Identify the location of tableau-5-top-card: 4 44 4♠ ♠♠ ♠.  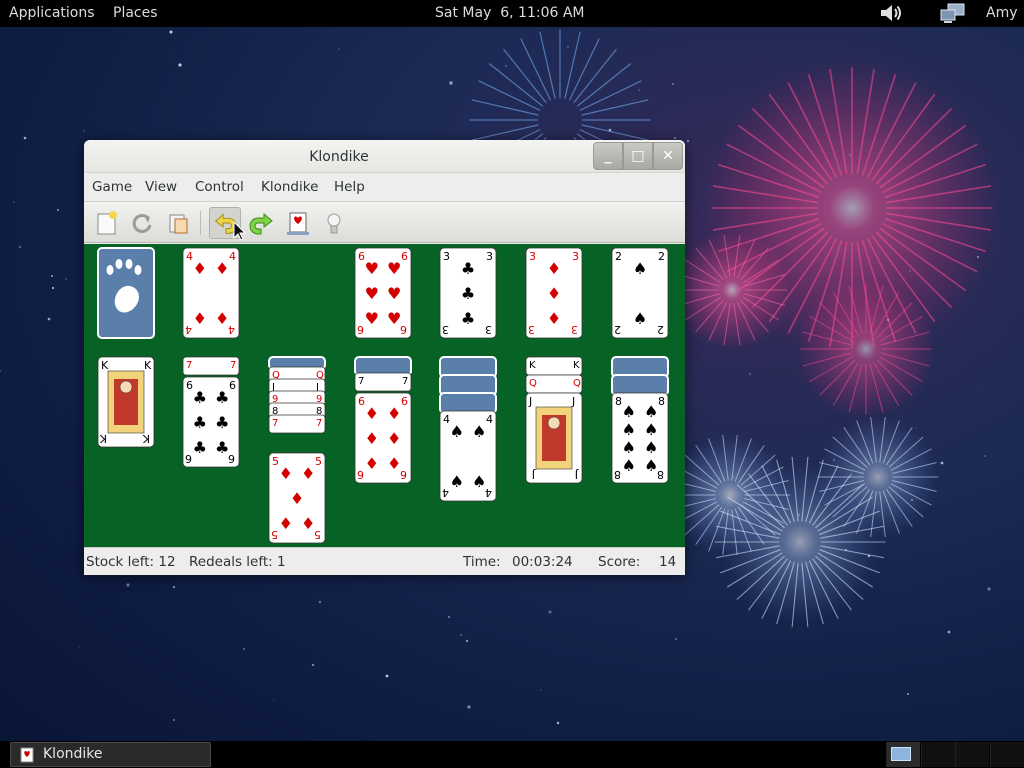
(468, 456).